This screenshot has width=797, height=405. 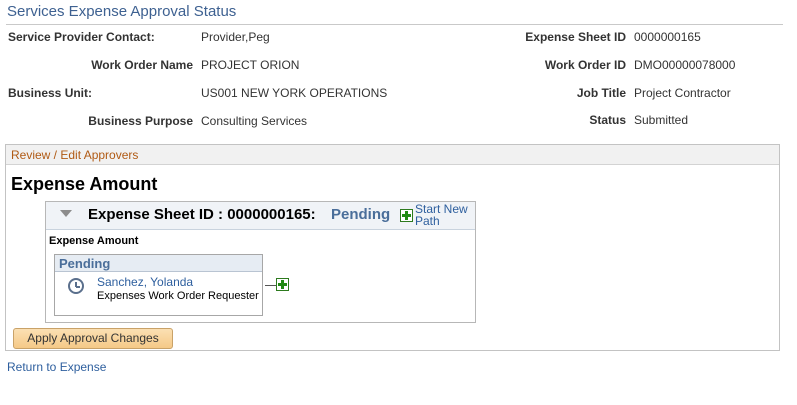 I want to click on status-label: Status, so click(x=607, y=120).